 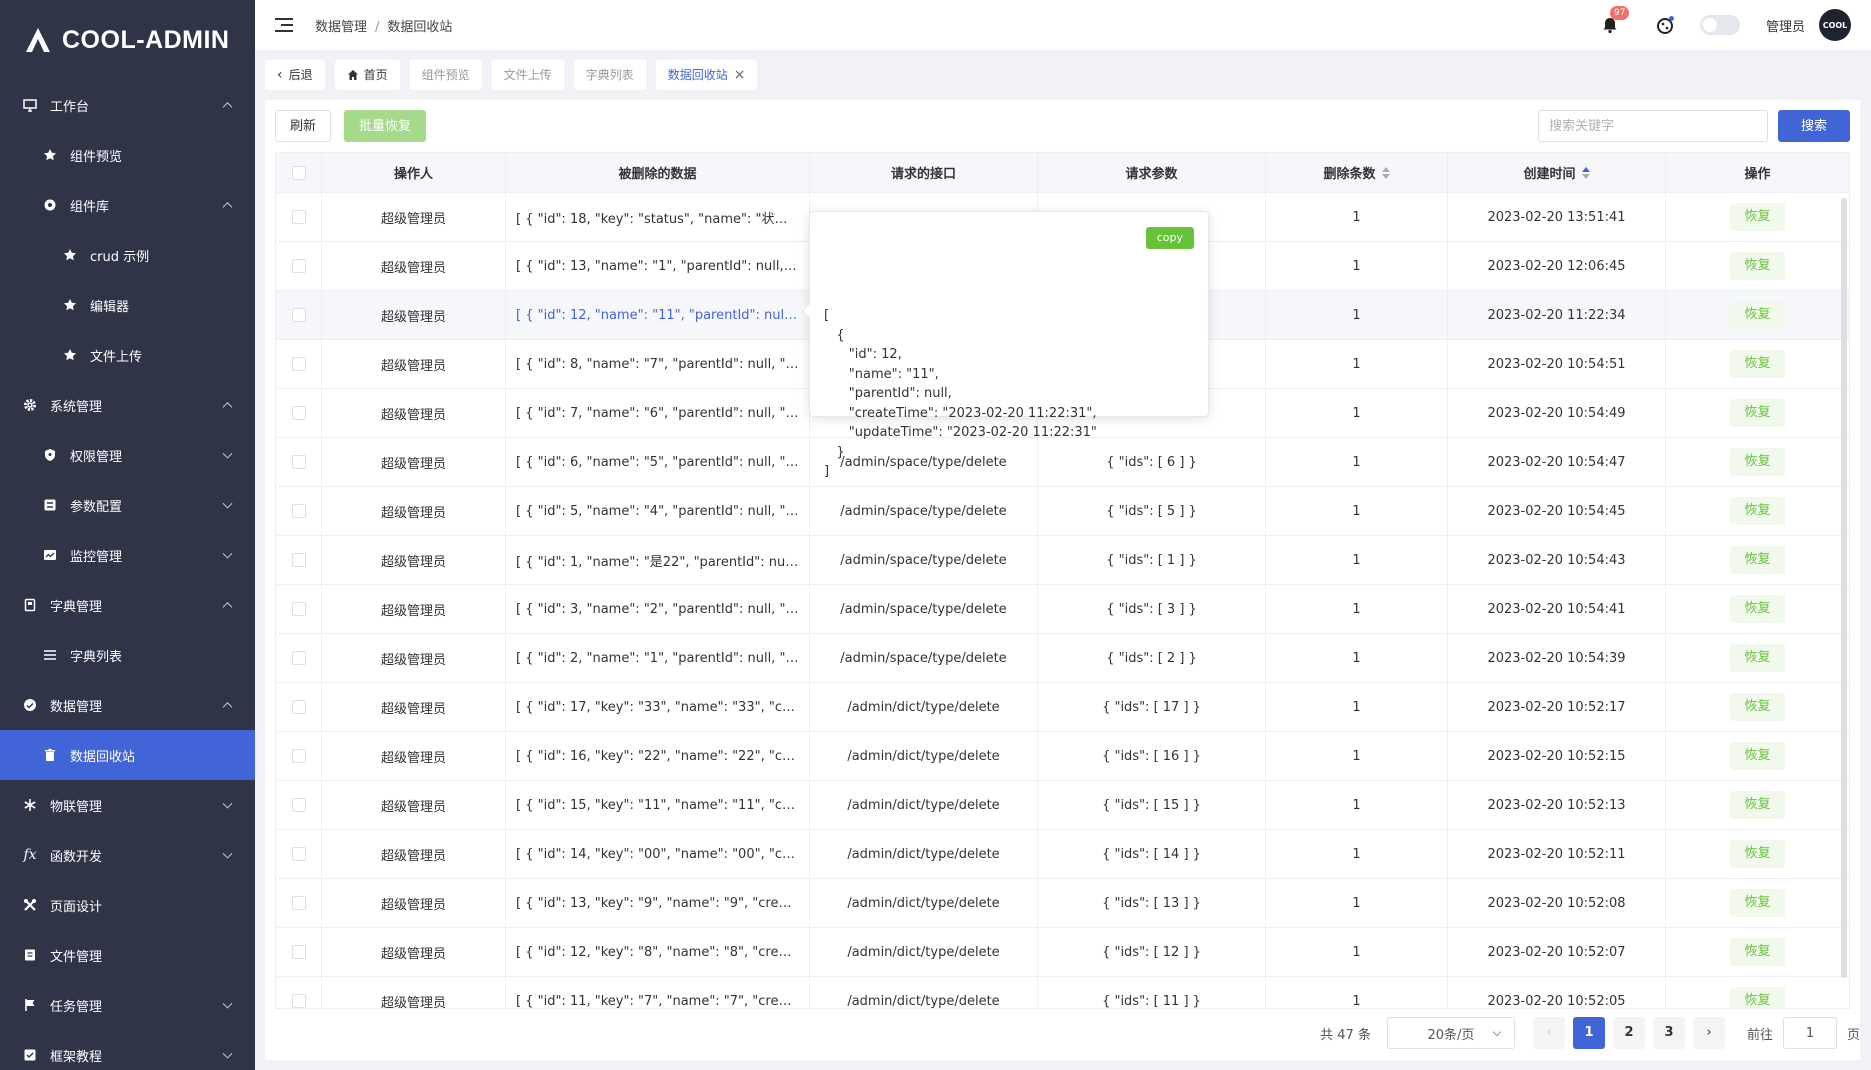 What do you see at coordinates (127, 305) in the screenshot?
I see `sidebar-item-4: 编辑器` at bounding box center [127, 305].